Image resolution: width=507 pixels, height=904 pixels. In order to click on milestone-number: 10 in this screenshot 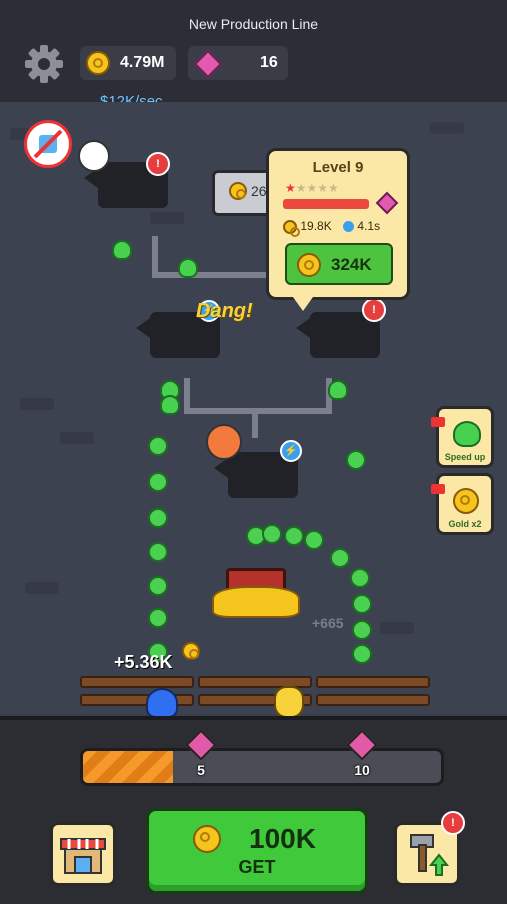, I will do `click(362, 770)`.